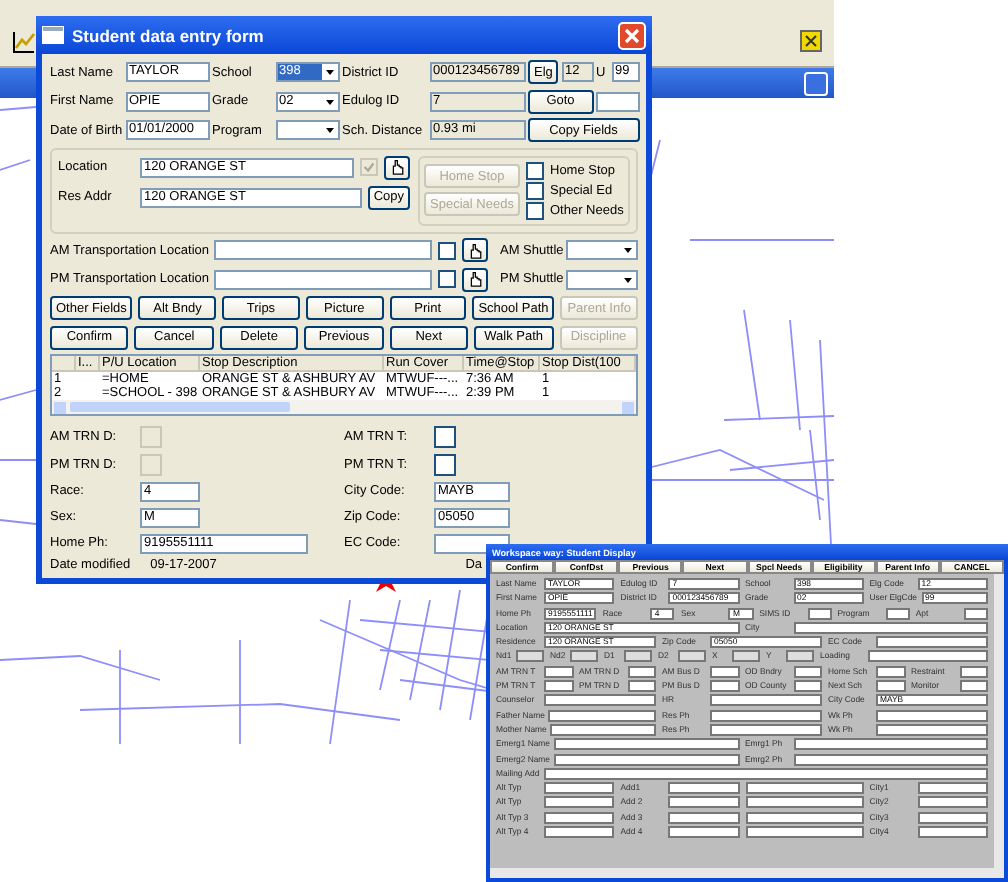  What do you see at coordinates (169, 35) in the screenshot?
I see `window-title: Student data entry form` at bounding box center [169, 35].